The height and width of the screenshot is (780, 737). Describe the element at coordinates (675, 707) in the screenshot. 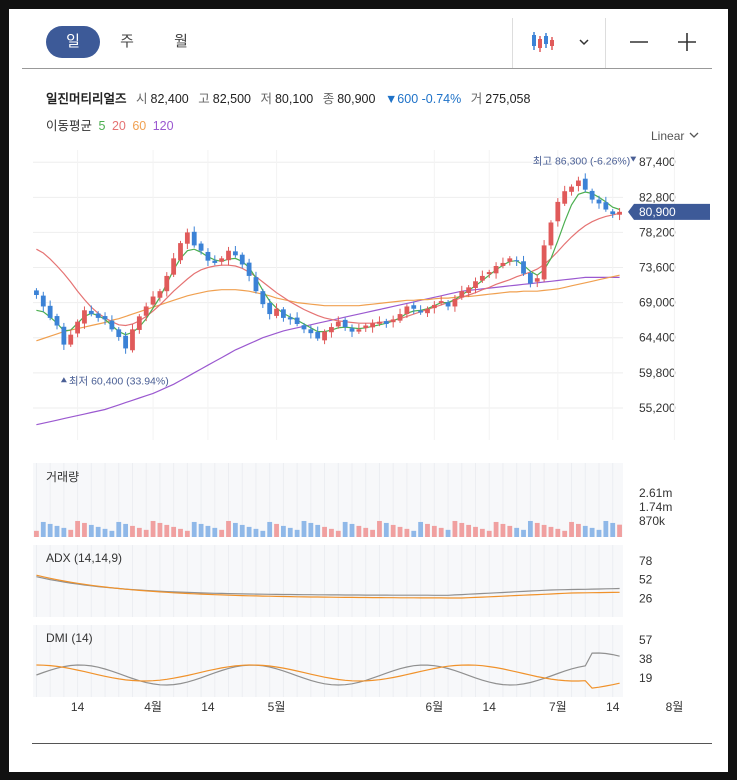

I see `x-tick-label: 8월` at that location.